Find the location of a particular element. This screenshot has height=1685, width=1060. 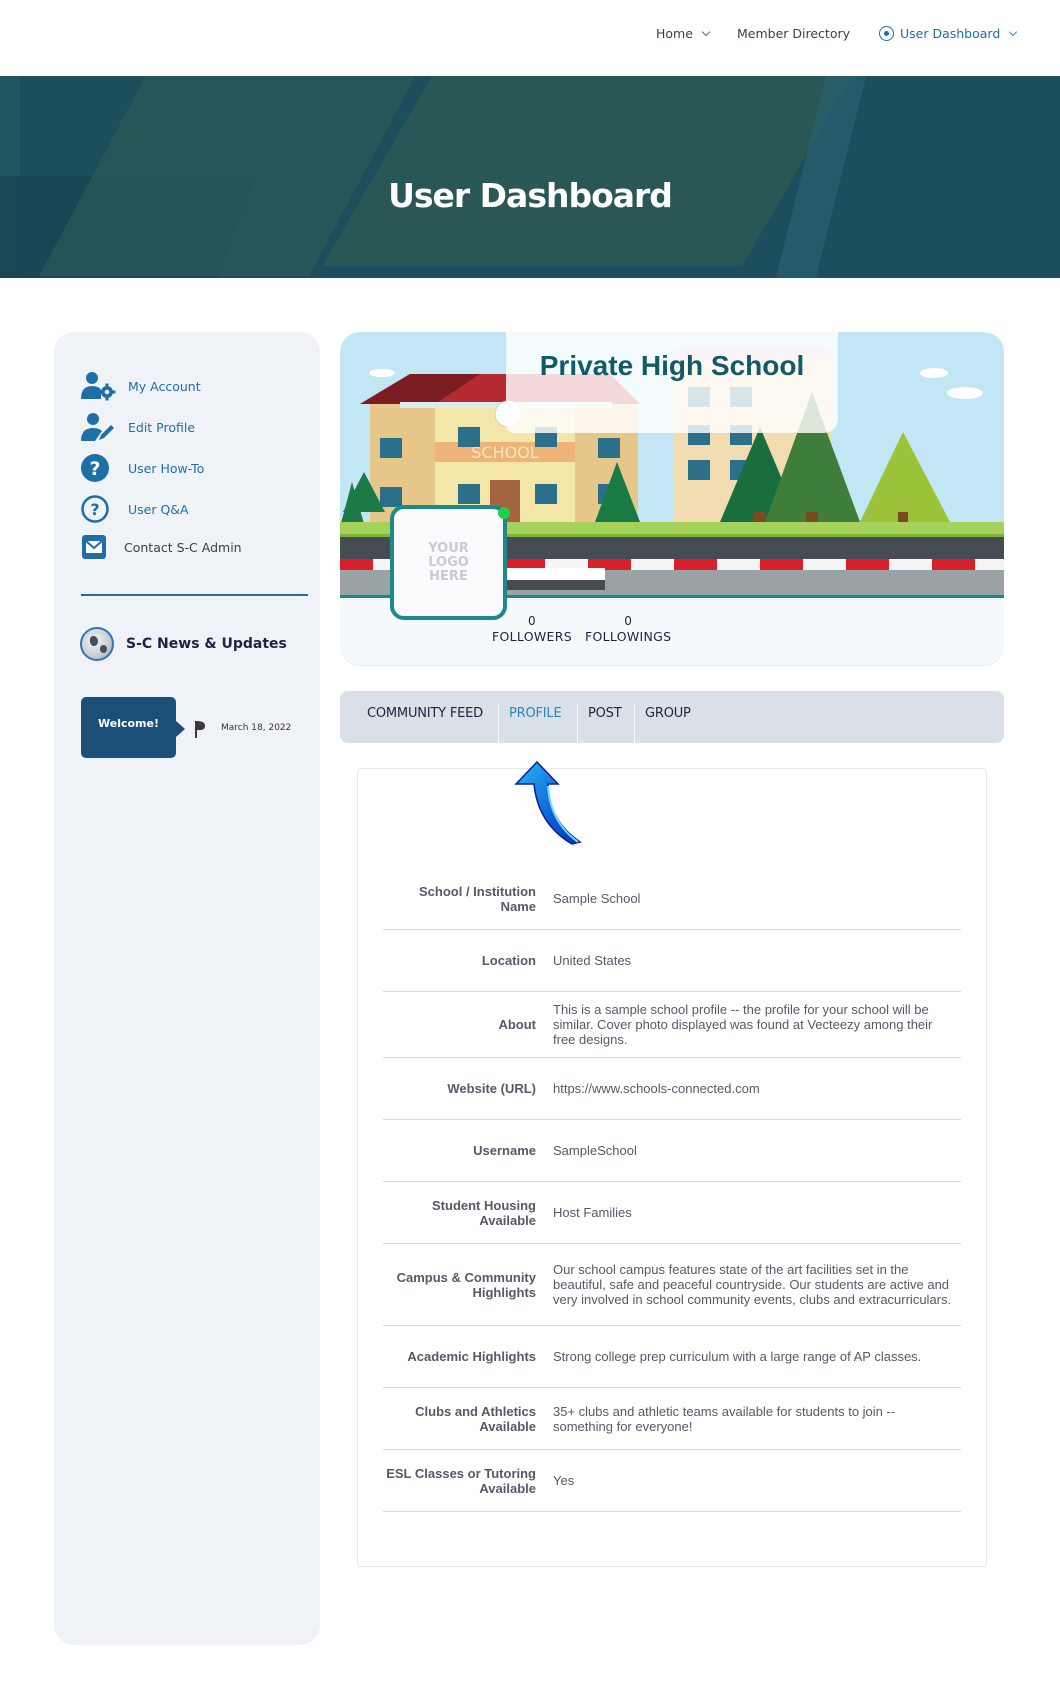

user-gear-icon is located at coordinates (98, 386).